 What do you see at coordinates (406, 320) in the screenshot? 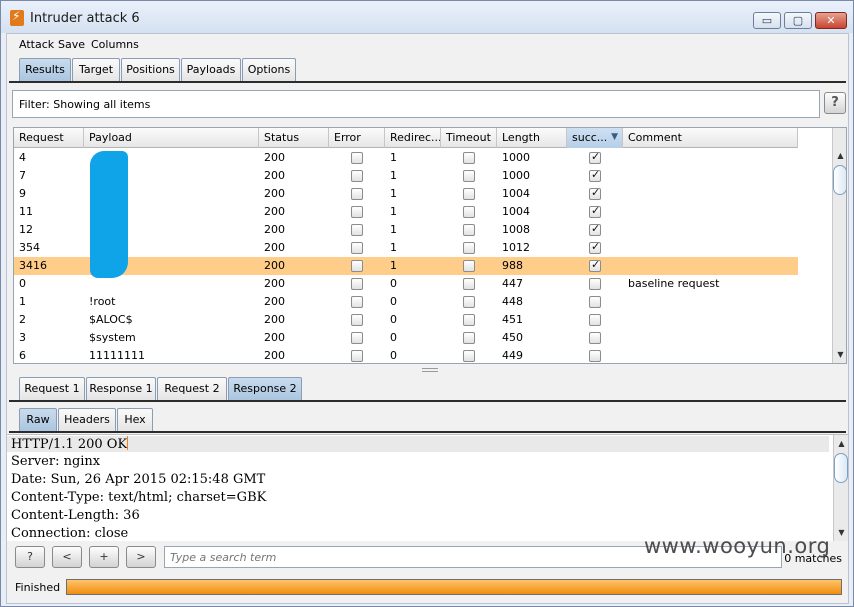
I see `table-row: 2 $ALOC$ 200 0 451` at bounding box center [406, 320].